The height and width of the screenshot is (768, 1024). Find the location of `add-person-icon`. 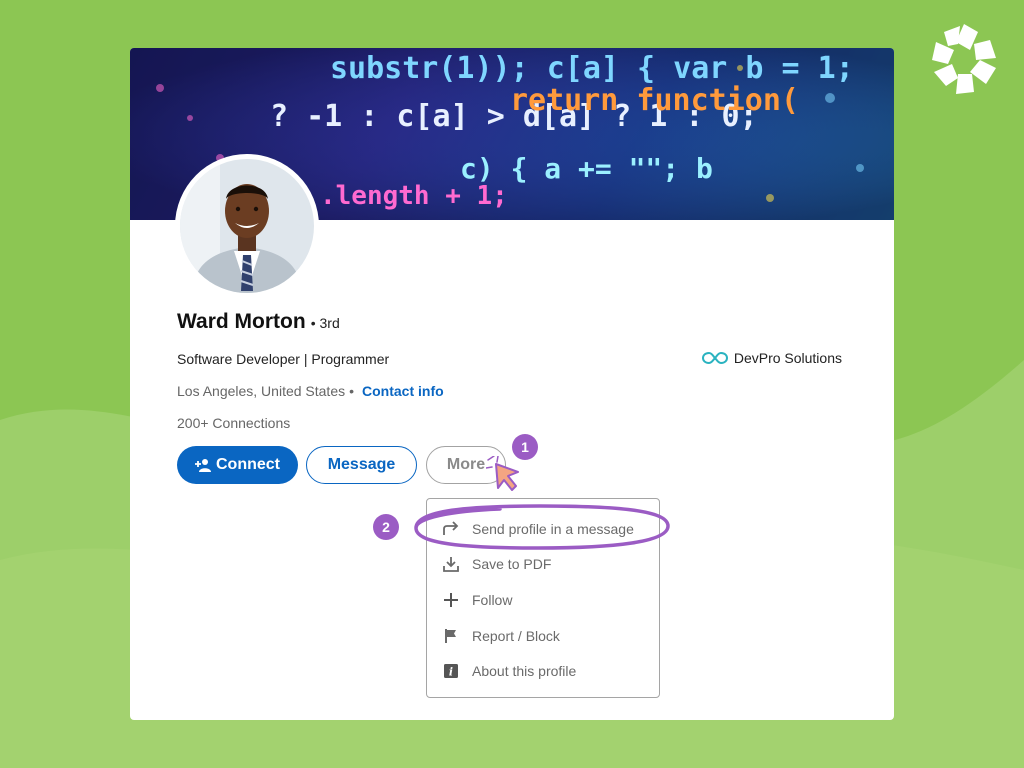

add-person-icon is located at coordinates (203, 465).